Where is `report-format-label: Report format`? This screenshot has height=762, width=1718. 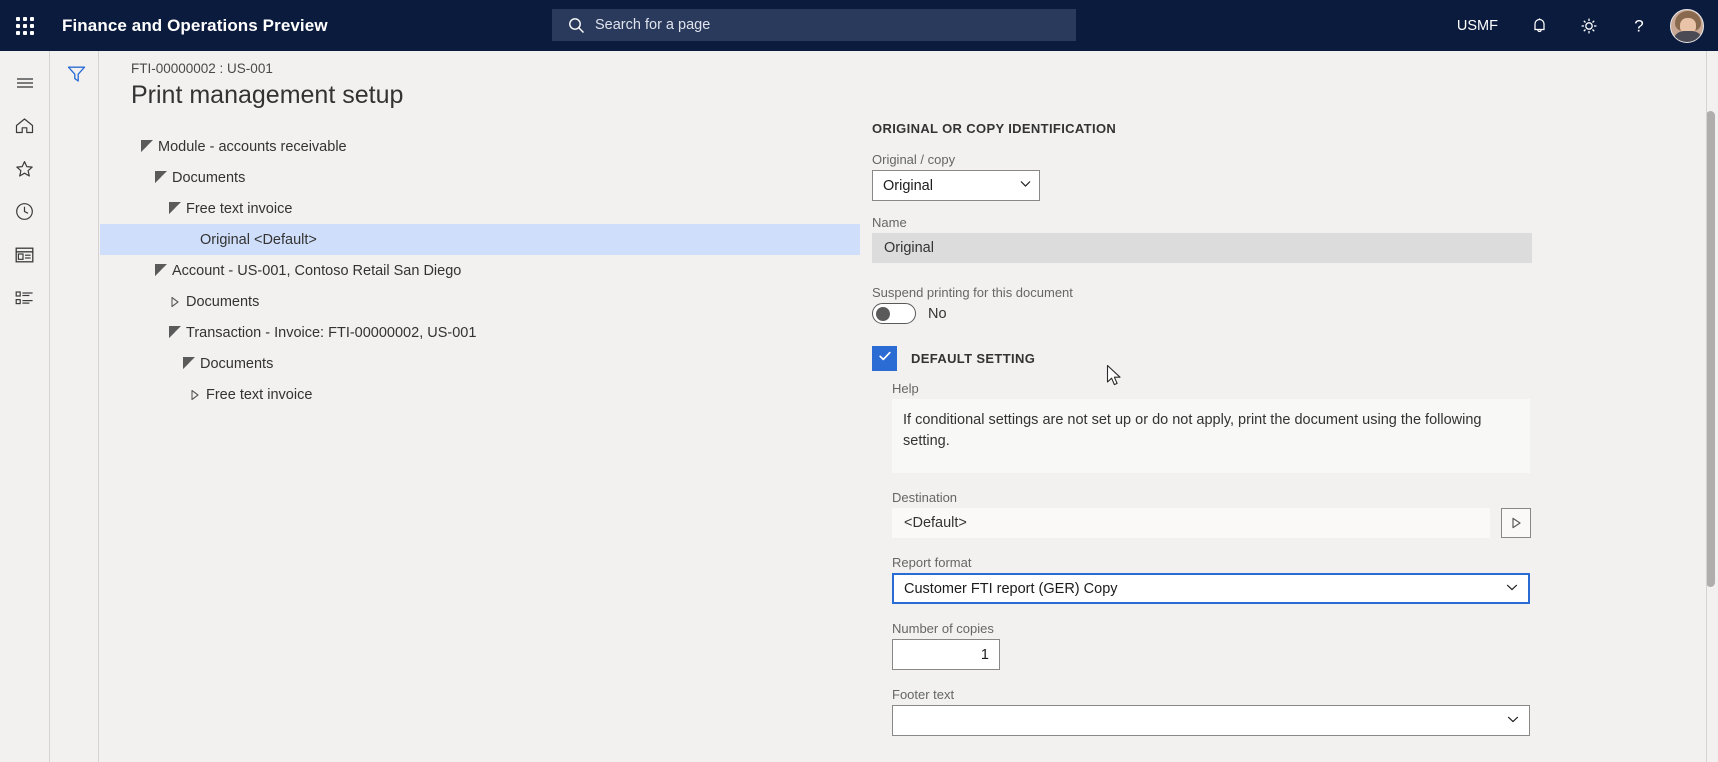
report-format-label: Report format is located at coordinates (932, 562).